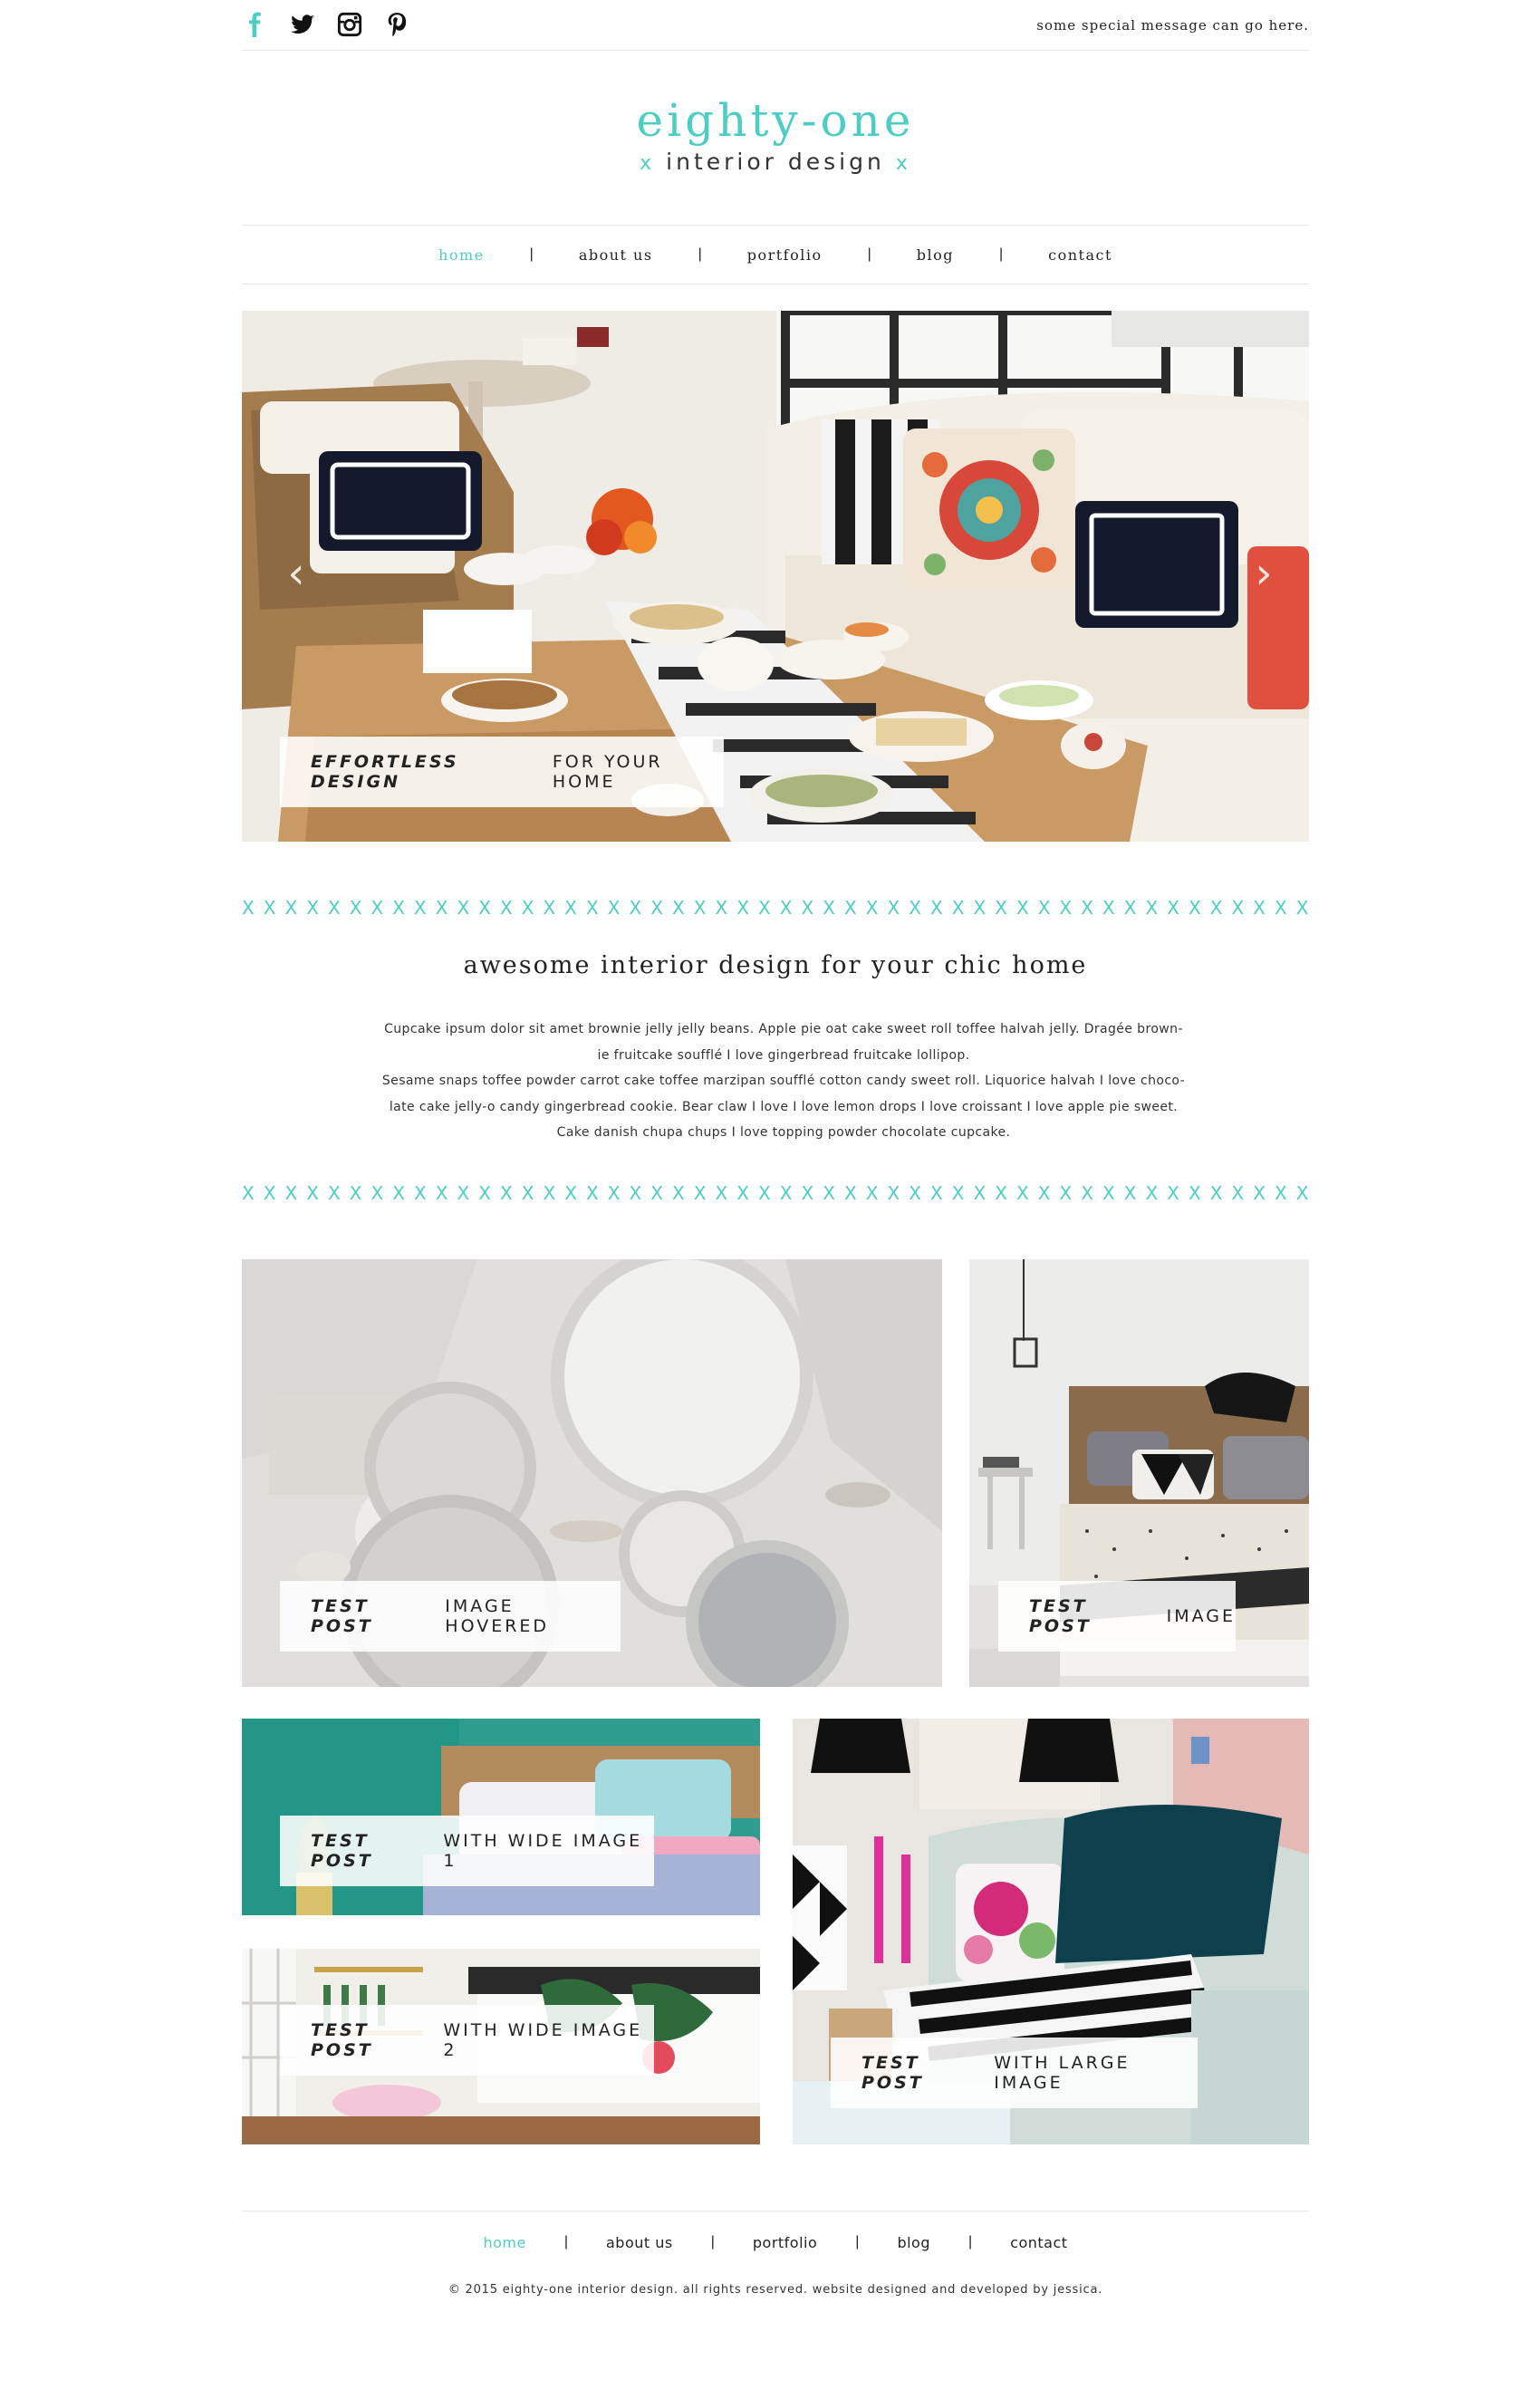  I want to click on logo-x-right: x, so click(903, 163).